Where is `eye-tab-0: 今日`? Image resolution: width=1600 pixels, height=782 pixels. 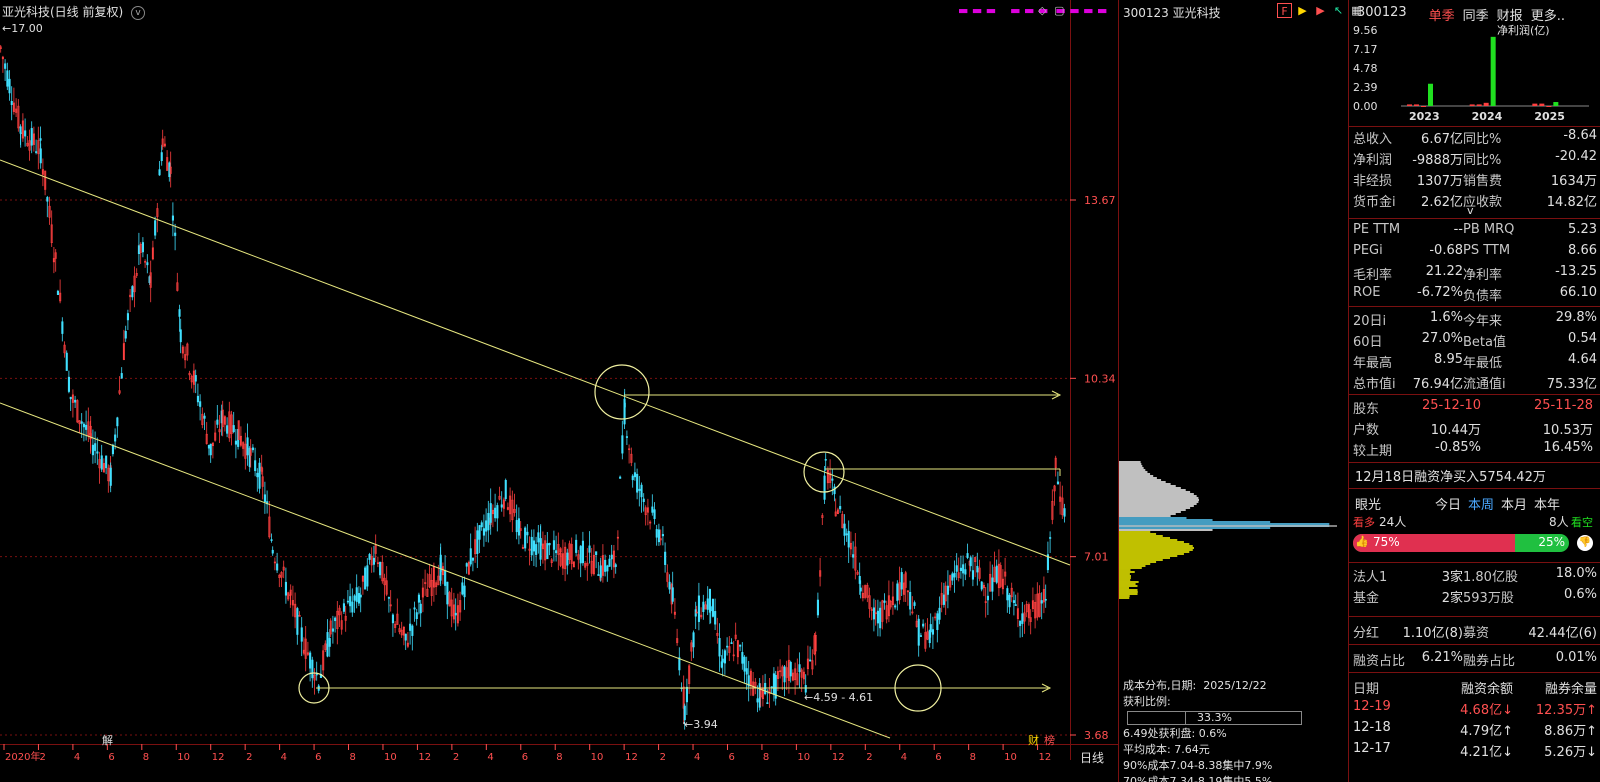 eye-tab-0: 今日 is located at coordinates (1448, 503).